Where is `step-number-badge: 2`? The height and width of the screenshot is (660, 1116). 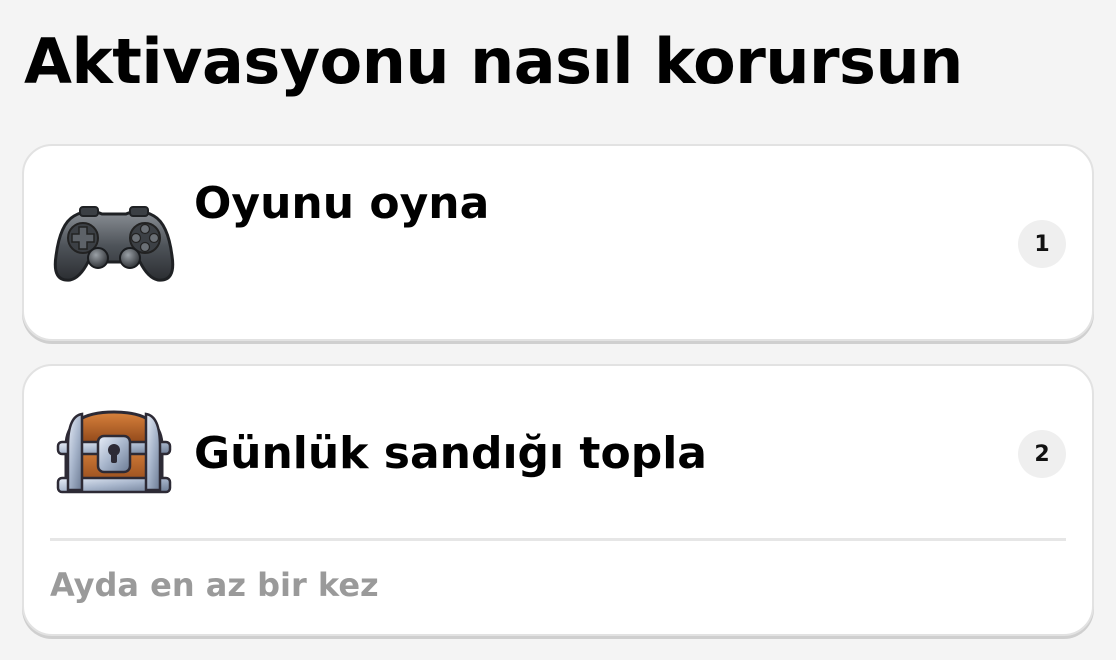
step-number-badge: 2 is located at coordinates (1042, 454).